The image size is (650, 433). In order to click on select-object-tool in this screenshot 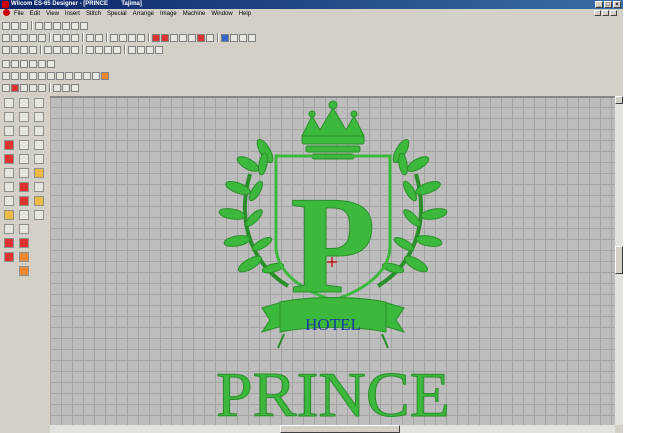, I will do `click(9, 103)`.